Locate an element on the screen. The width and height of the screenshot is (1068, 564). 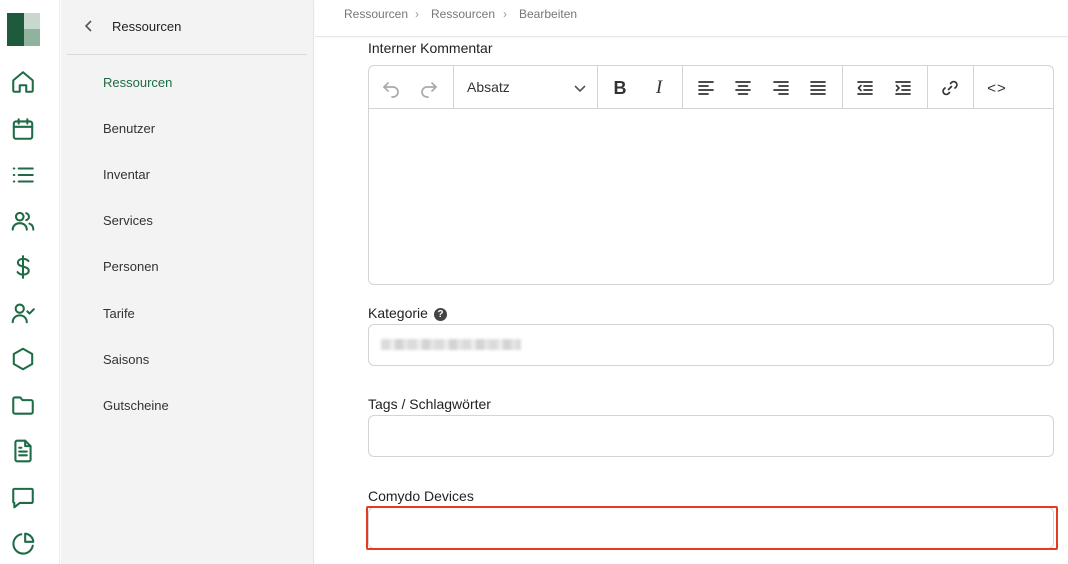
breadcrumb-current: Bearbeiten is located at coordinates (548, 14).